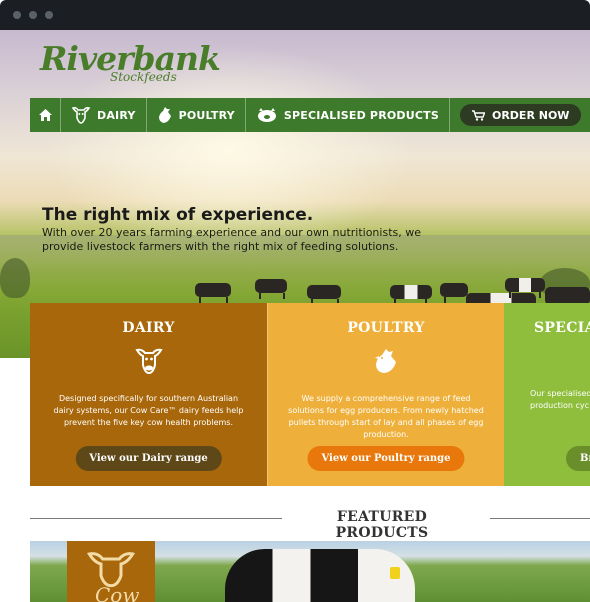  I want to click on card-title: SPECIA, so click(562, 328).